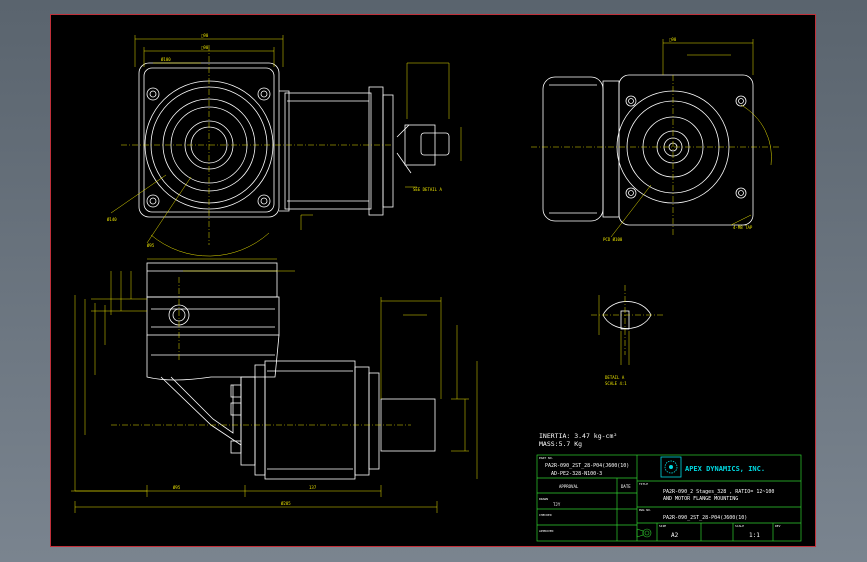 This screenshot has height=562, width=867. I want to click on dim-label: Ø100, so click(166, 59).